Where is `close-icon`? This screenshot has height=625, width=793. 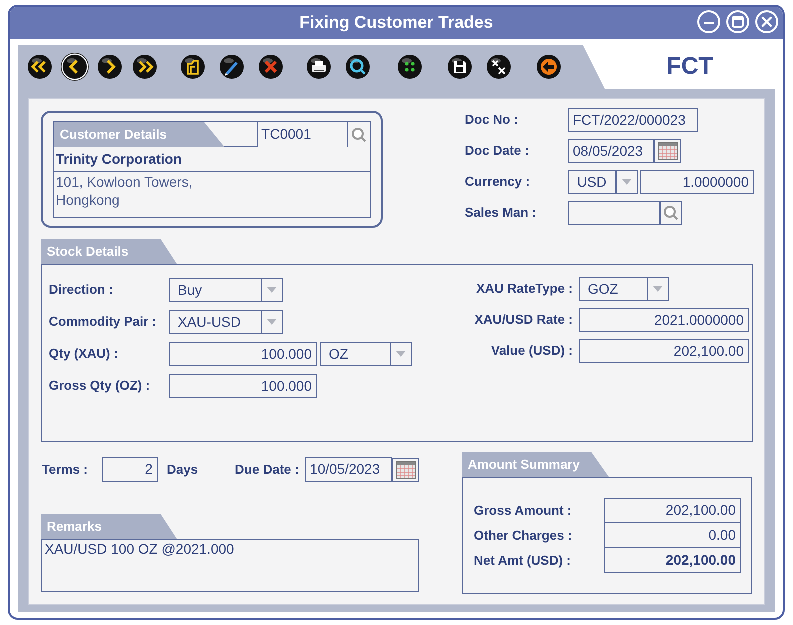 close-icon is located at coordinates (767, 22).